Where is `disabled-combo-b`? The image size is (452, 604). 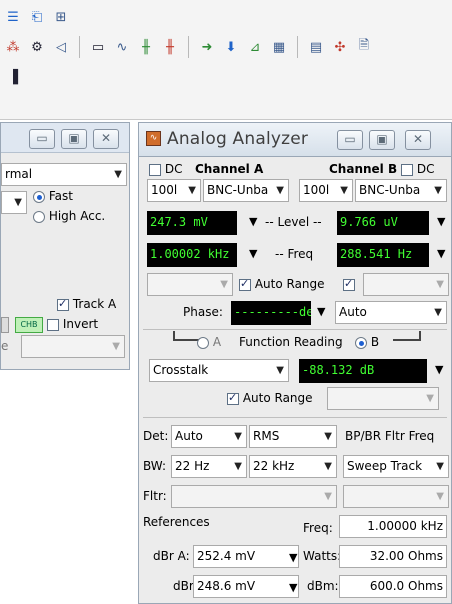 disabled-combo-b is located at coordinates (406, 284).